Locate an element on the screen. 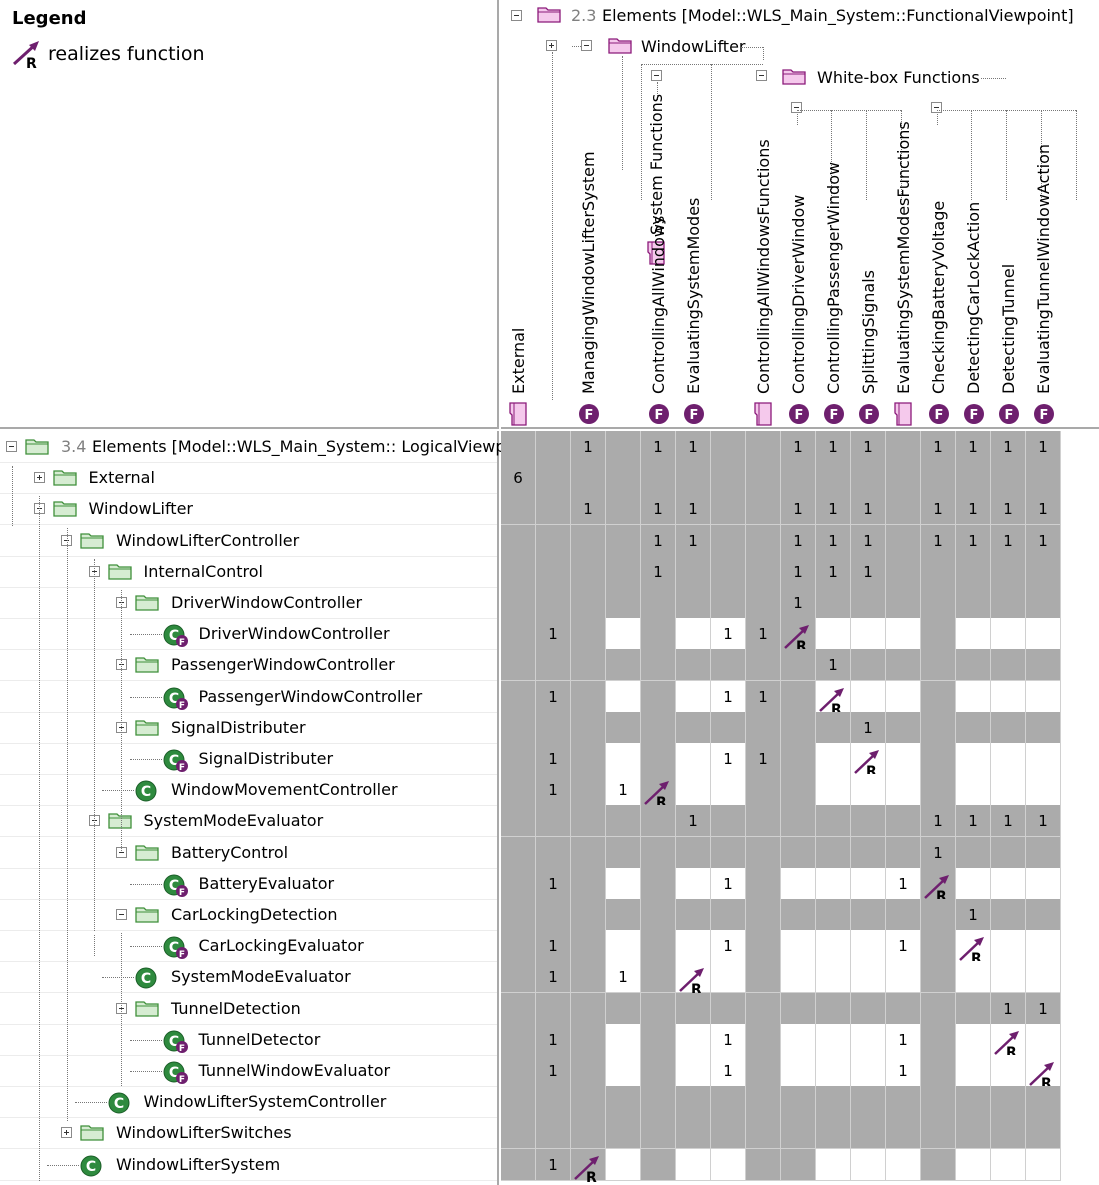 The image size is (1099, 1185). row-label: InternalControl is located at coordinates (204, 572).